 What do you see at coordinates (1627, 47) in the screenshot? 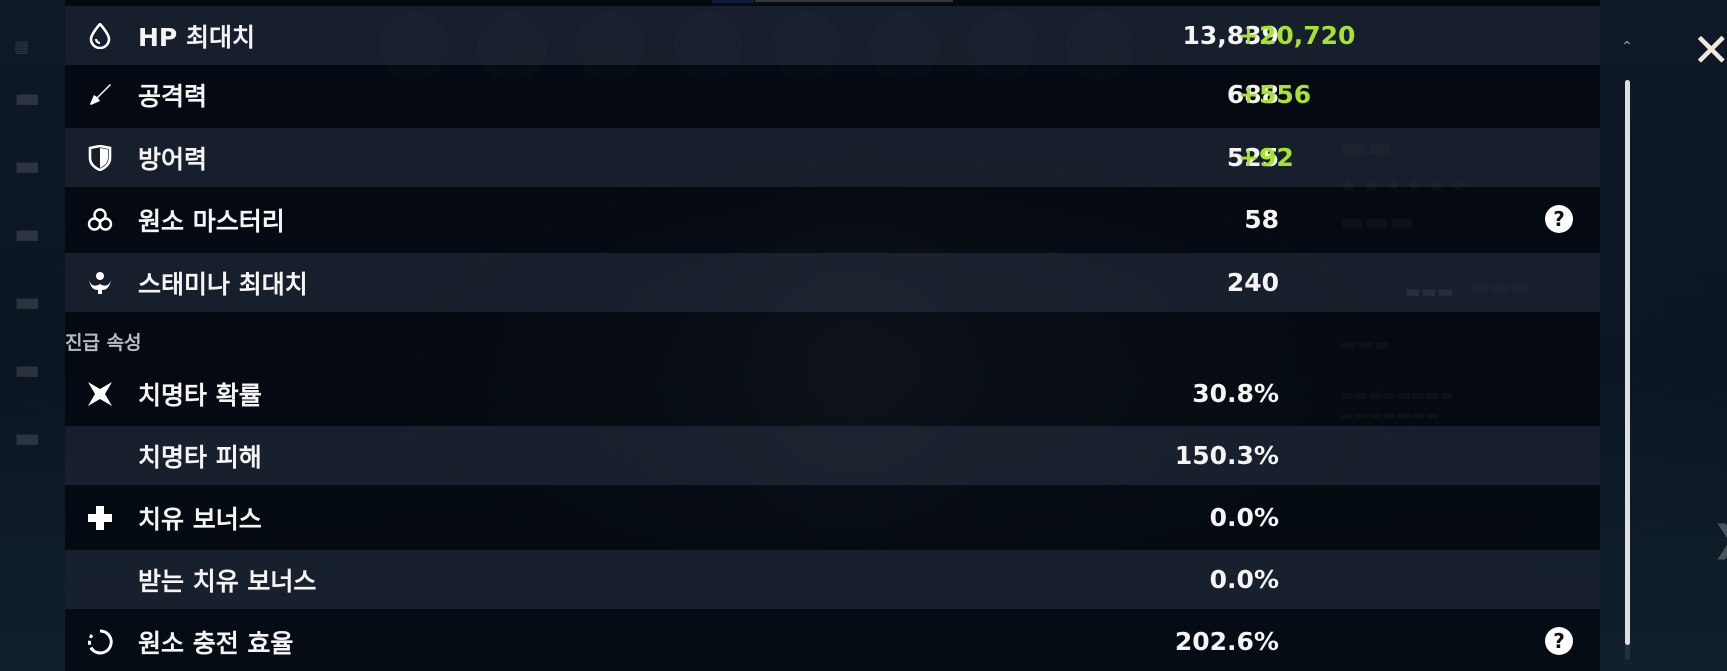
I see `scroll-up-icon: ⌃` at bounding box center [1627, 47].